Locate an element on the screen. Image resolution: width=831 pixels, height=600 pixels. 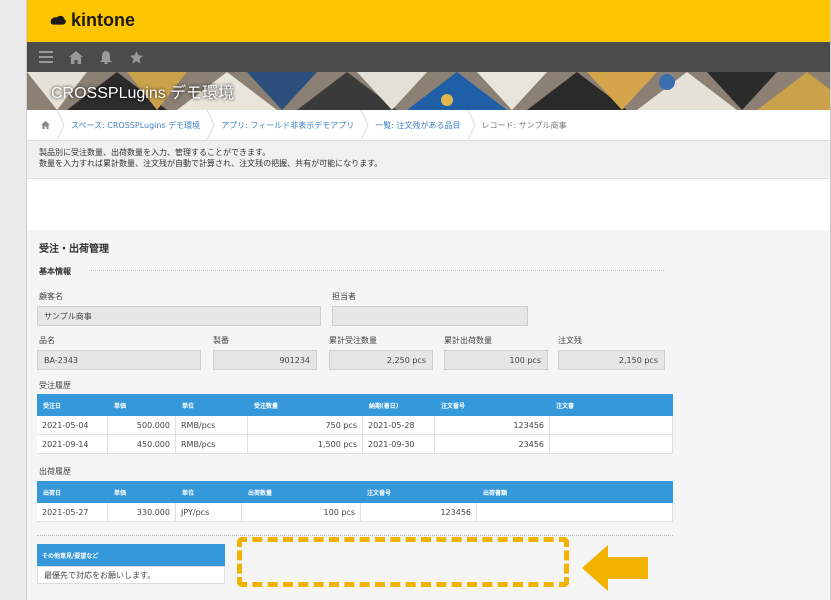
customer-label: 顧客名 is located at coordinates (51, 296).